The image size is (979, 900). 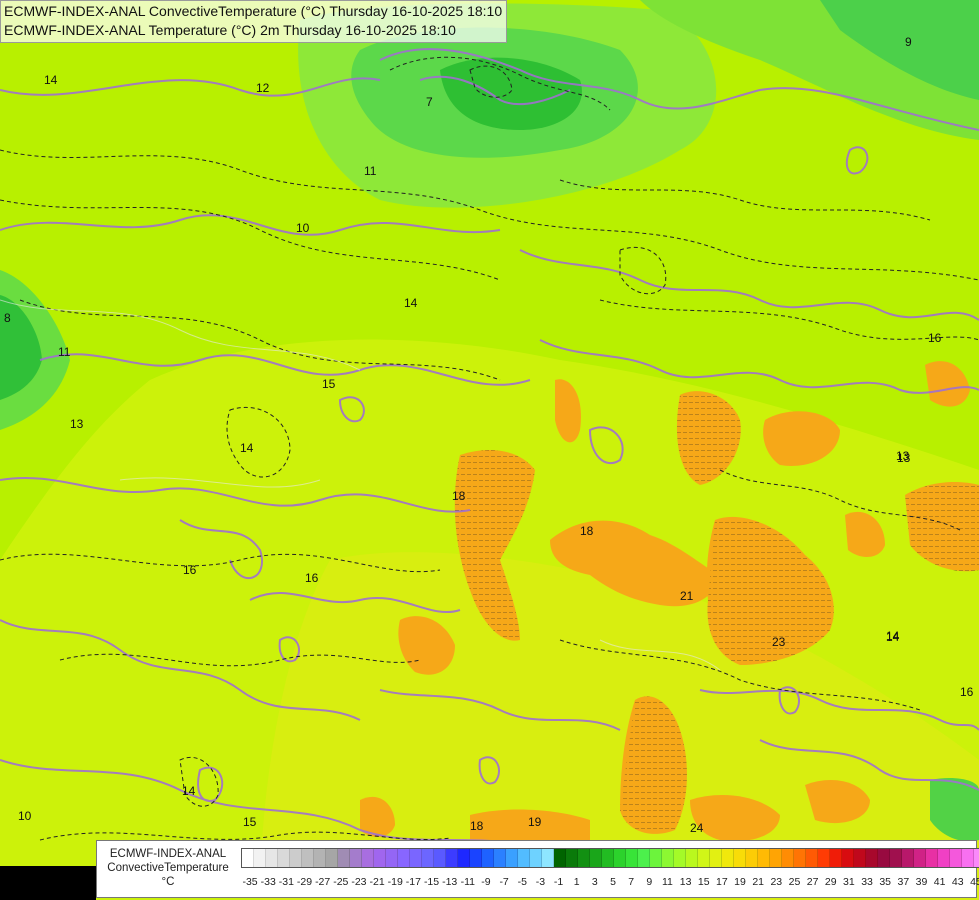 What do you see at coordinates (957, 882) in the screenshot?
I see `legend-tick-label: 43` at bounding box center [957, 882].